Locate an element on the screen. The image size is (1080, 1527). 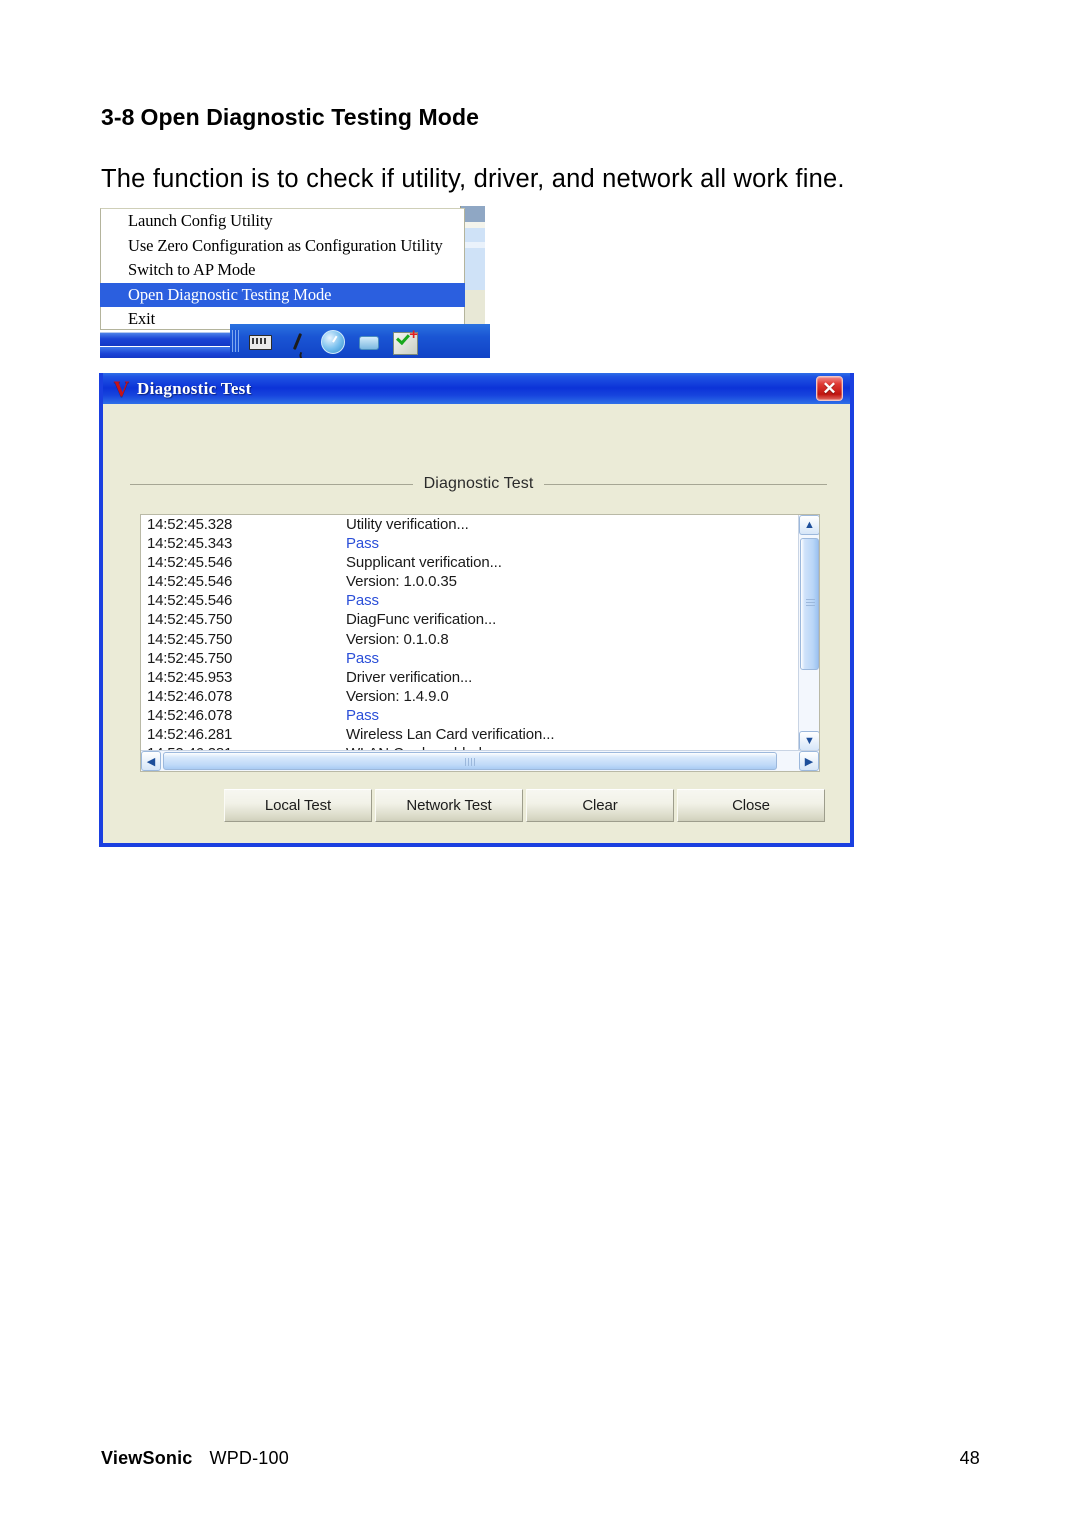
scroll-right-icon: ▶ is located at coordinates (809, 761).